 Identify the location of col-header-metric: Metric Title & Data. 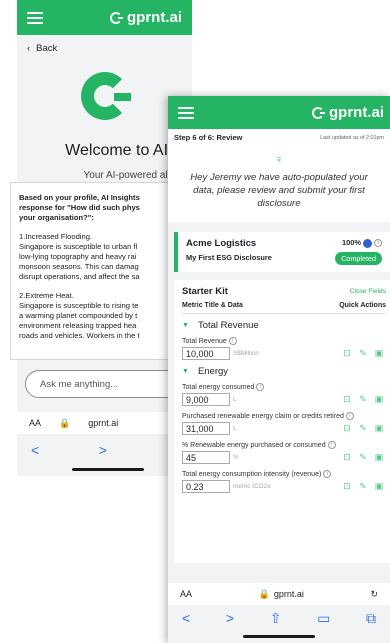
(212, 305).